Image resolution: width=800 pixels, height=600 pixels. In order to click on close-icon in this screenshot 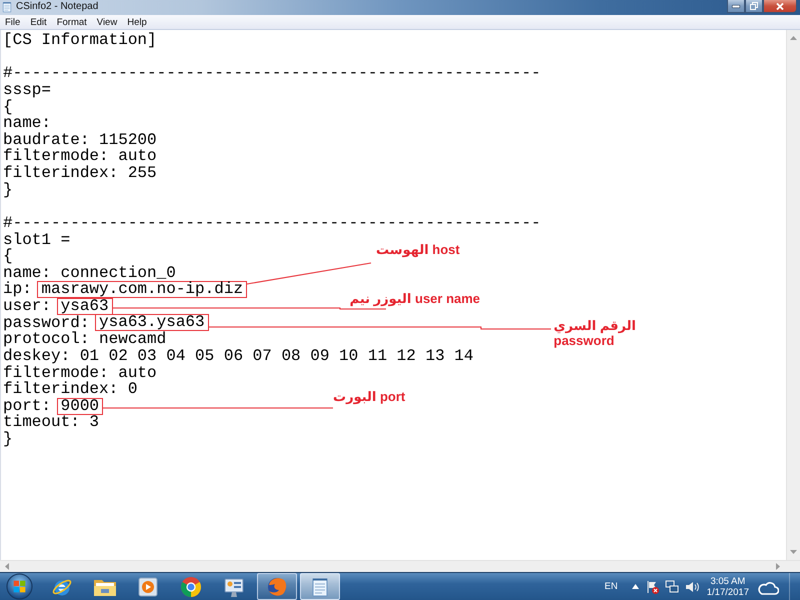, I will do `click(780, 6)`.